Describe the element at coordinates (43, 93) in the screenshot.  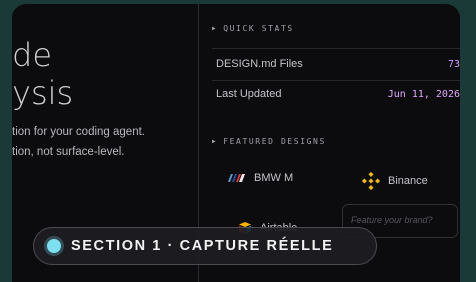
I see `hero-title-line2: ysis` at that location.